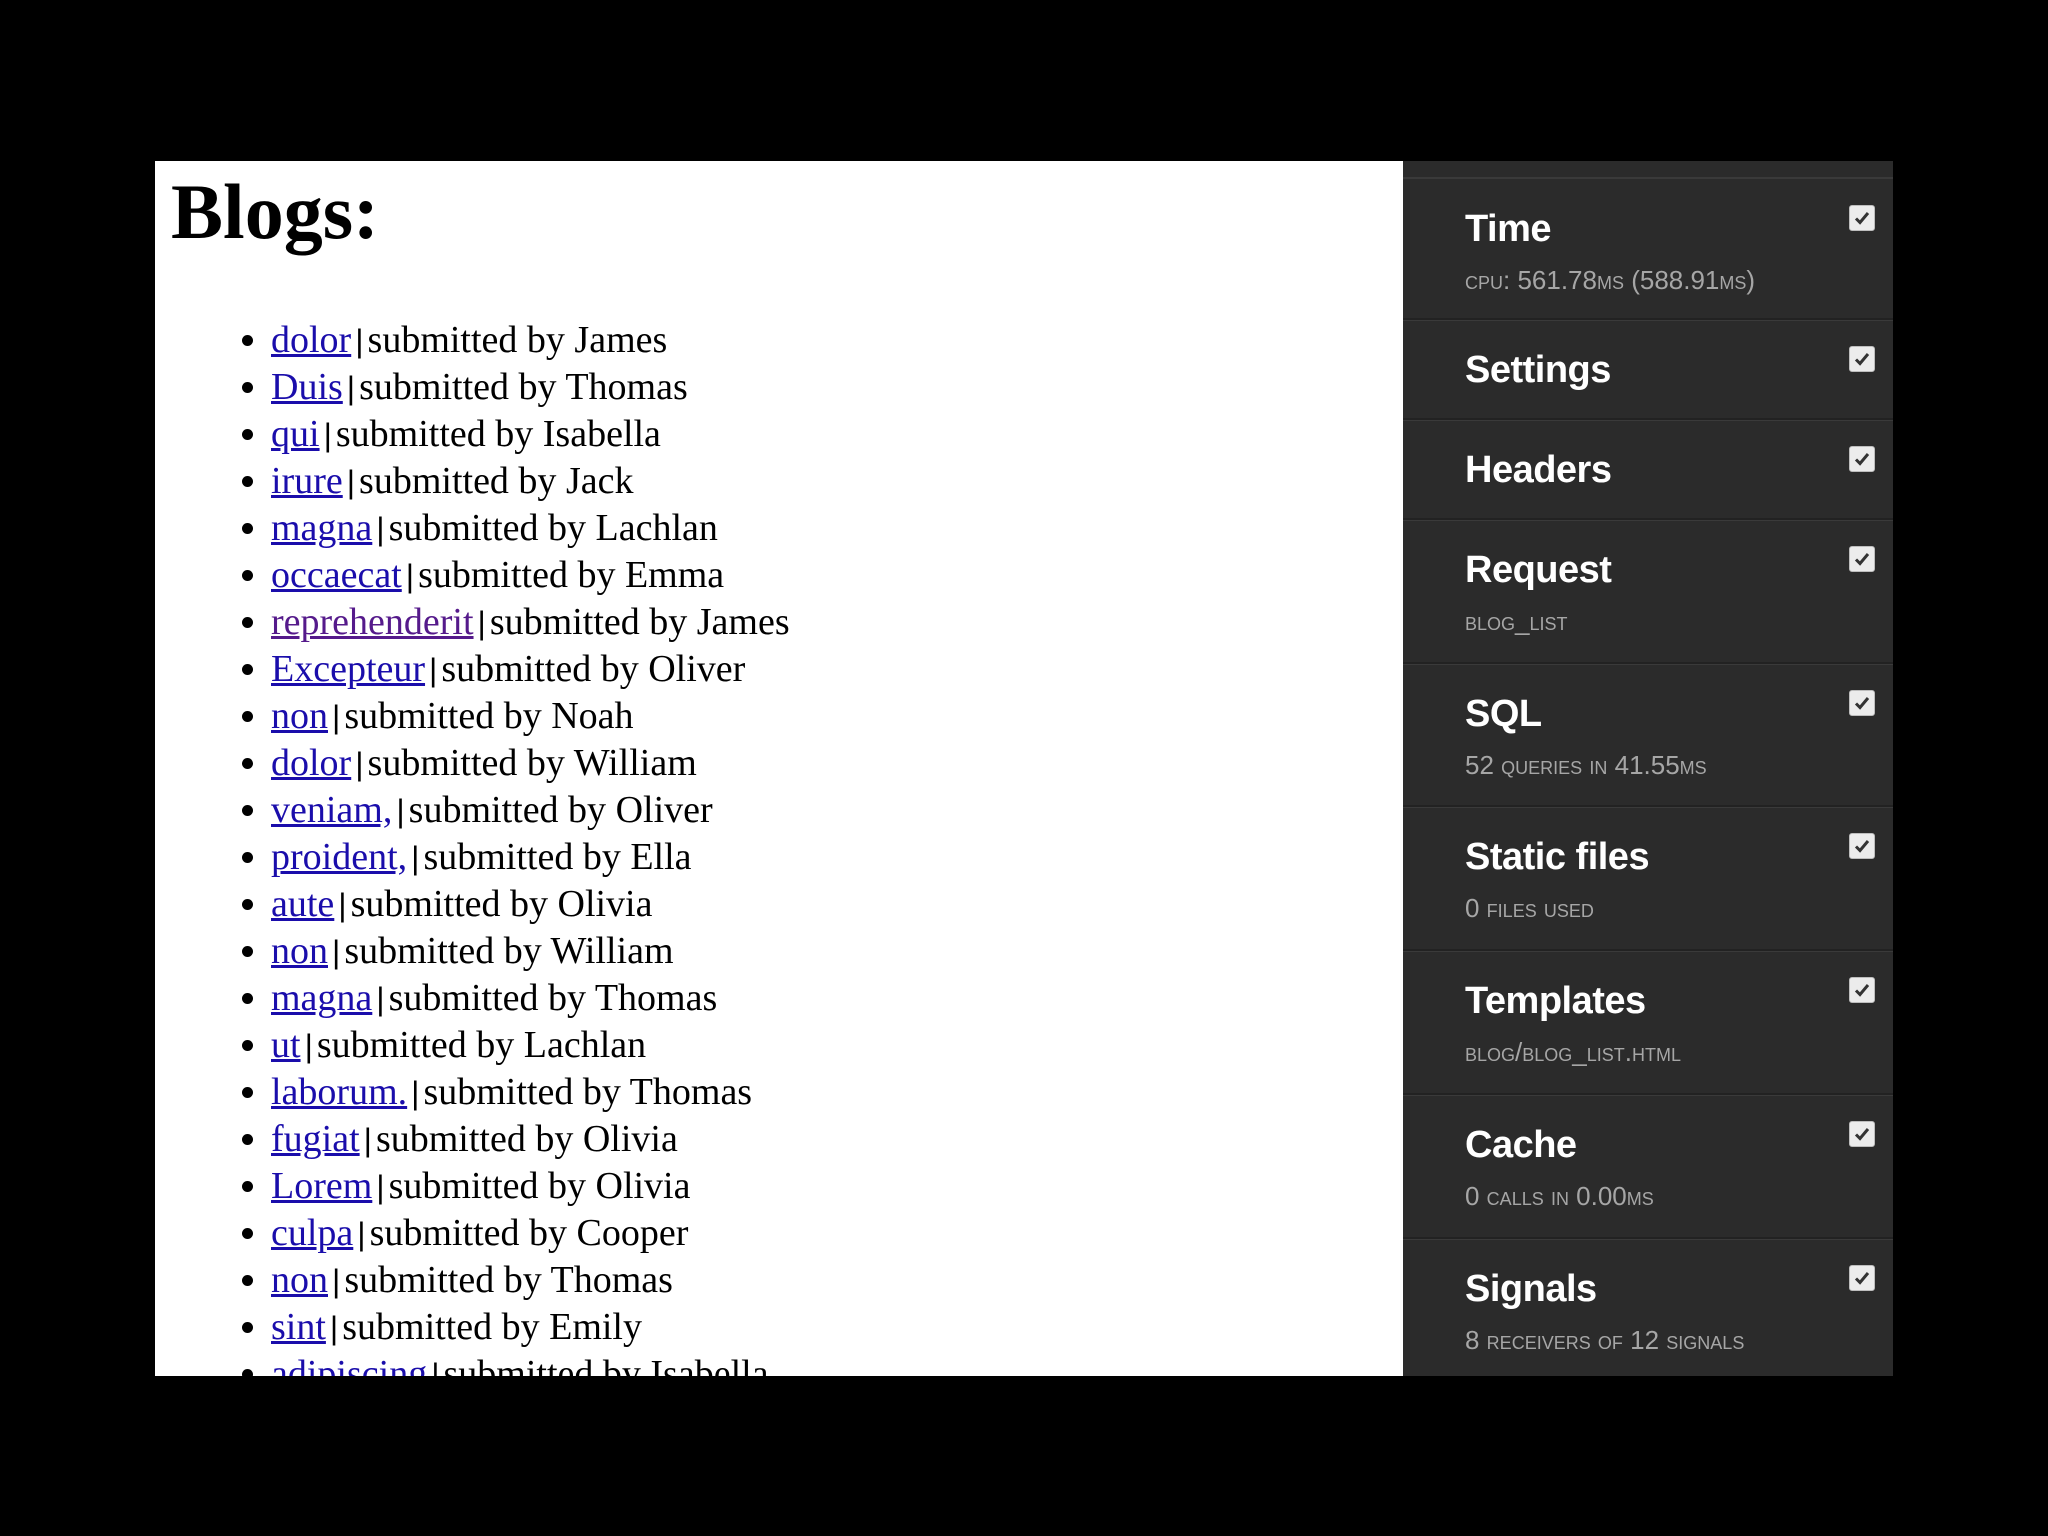  Describe the element at coordinates (321, 1186) in the screenshot. I see `blog-title-link: Lorem` at that location.